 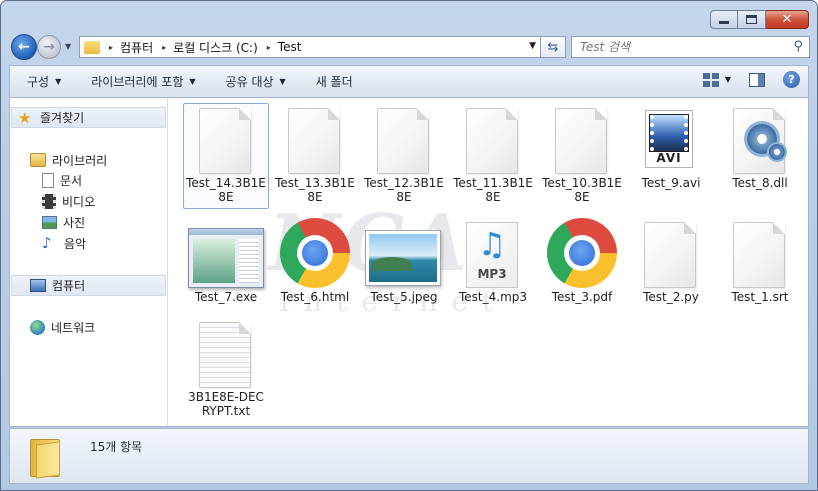 I want to click on sidebar-item-label: 네트워크, so click(x=73, y=327).